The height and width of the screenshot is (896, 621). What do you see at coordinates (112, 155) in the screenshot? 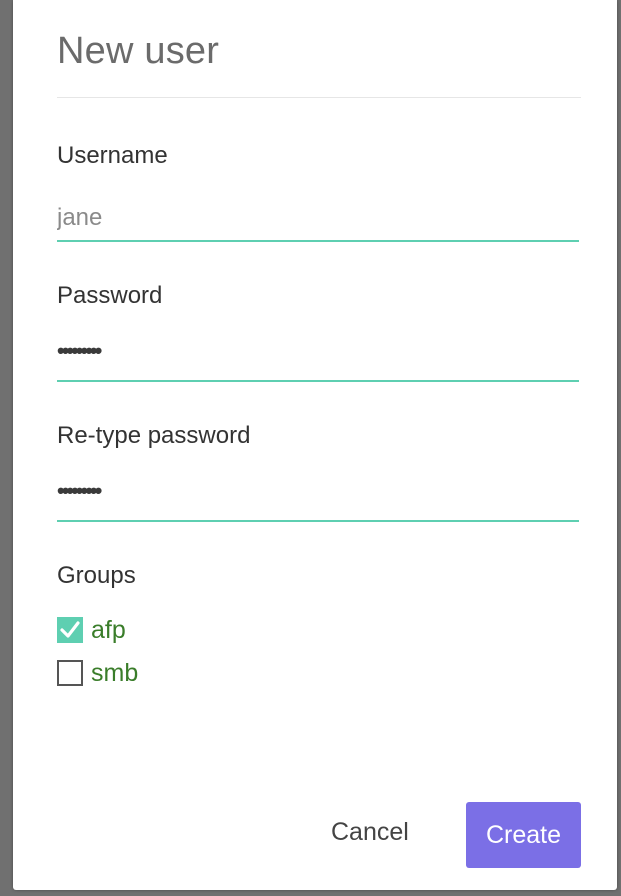
I see `username-label: Username` at bounding box center [112, 155].